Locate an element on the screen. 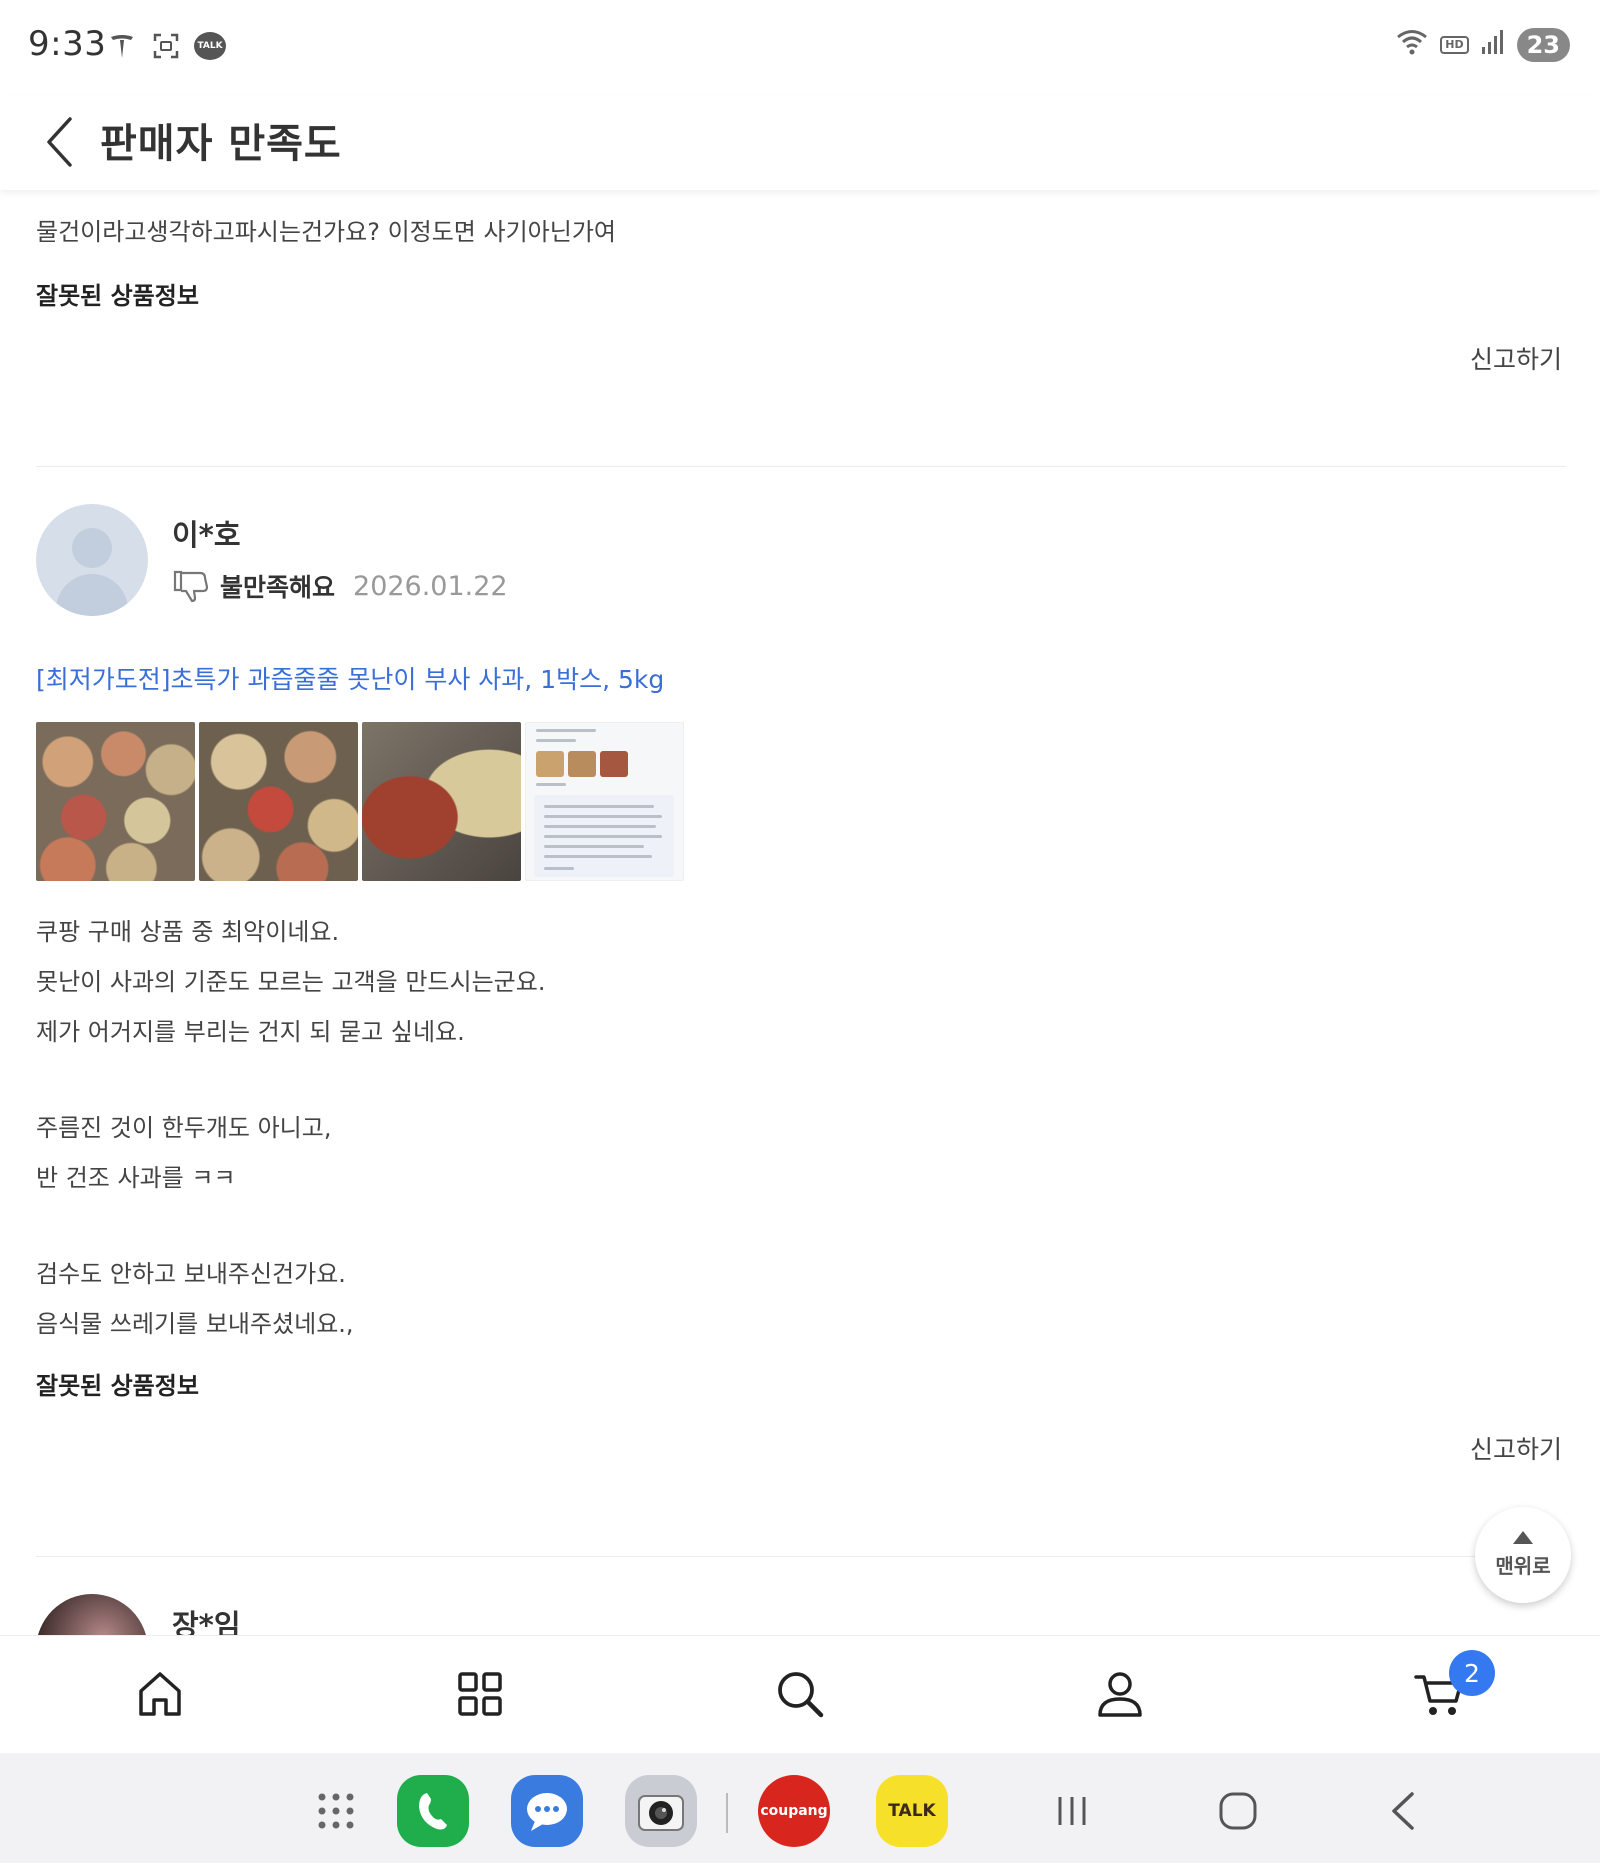 The width and height of the screenshot is (1600, 1863). reviewer-name: 장*임 is located at coordinates (206, 1621).